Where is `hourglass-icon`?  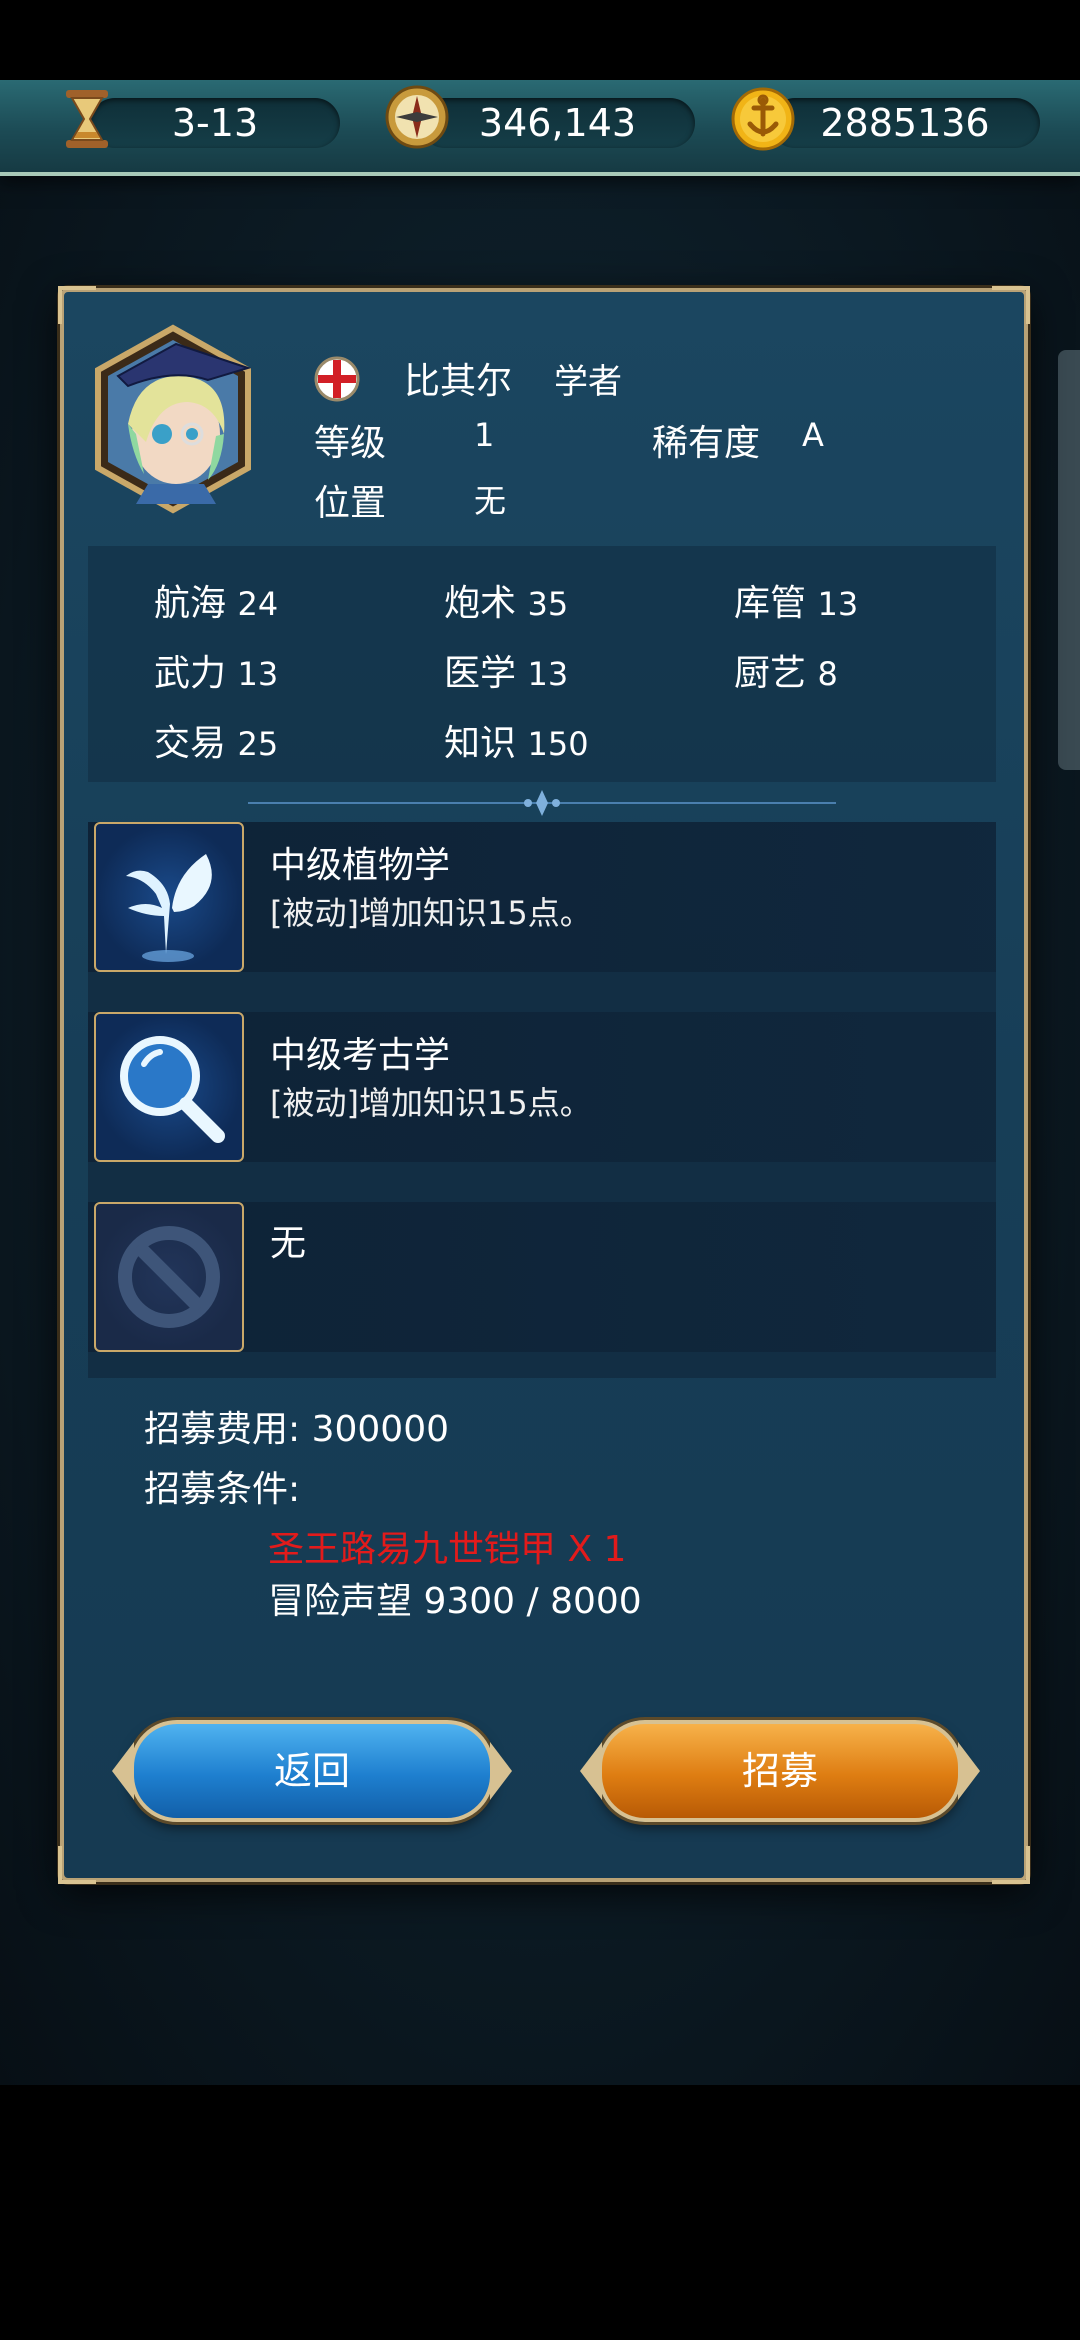
hourglass-icon is located at coordinates (87, 119).